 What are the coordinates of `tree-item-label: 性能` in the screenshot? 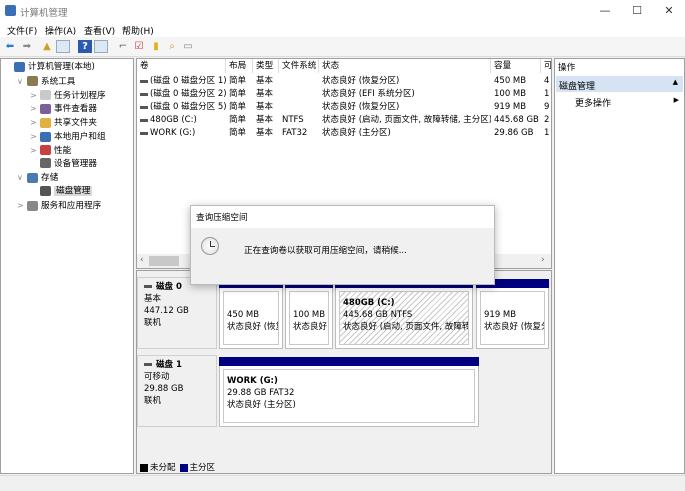 It's located at (63, 150).